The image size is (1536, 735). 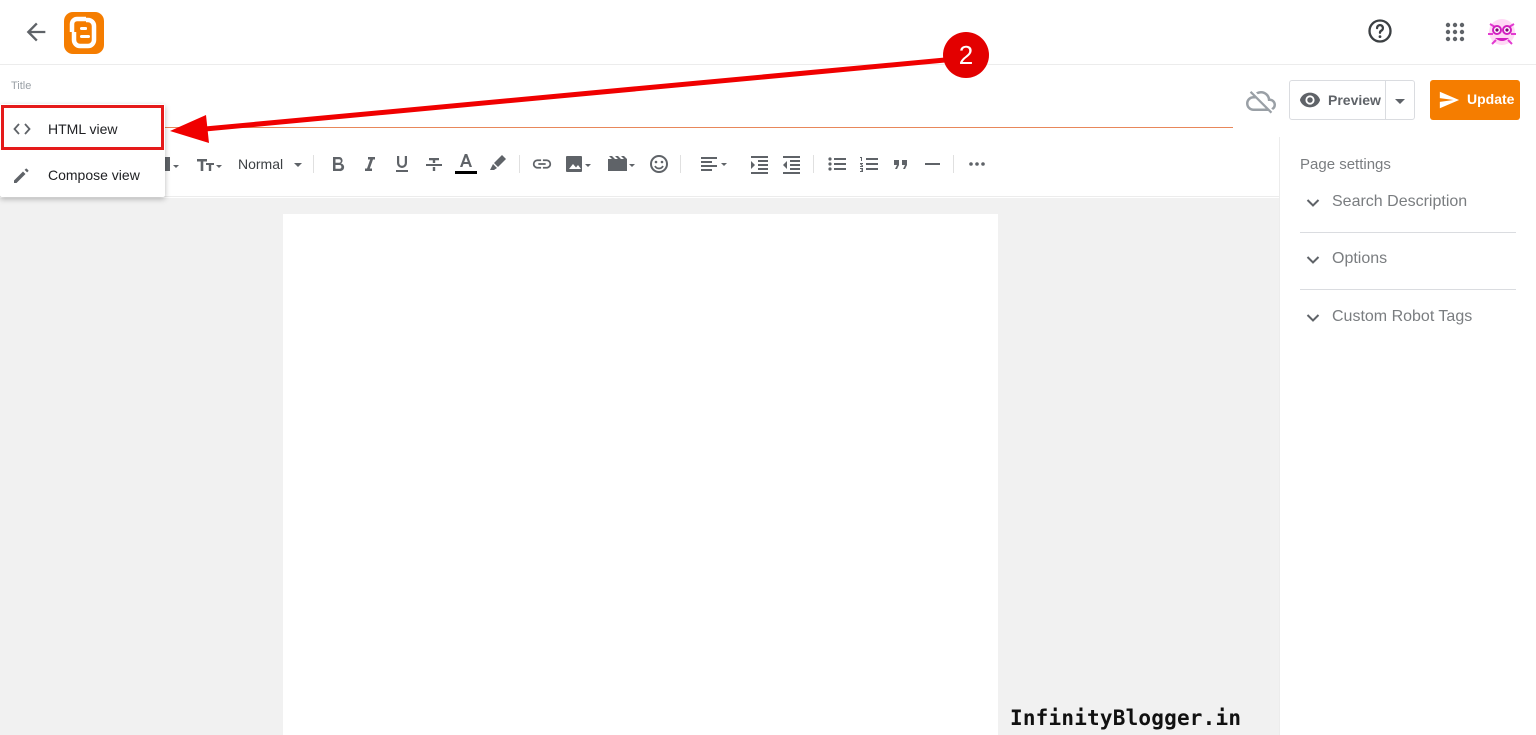 I want to click on send-icon, so click(x=1449, y=100).